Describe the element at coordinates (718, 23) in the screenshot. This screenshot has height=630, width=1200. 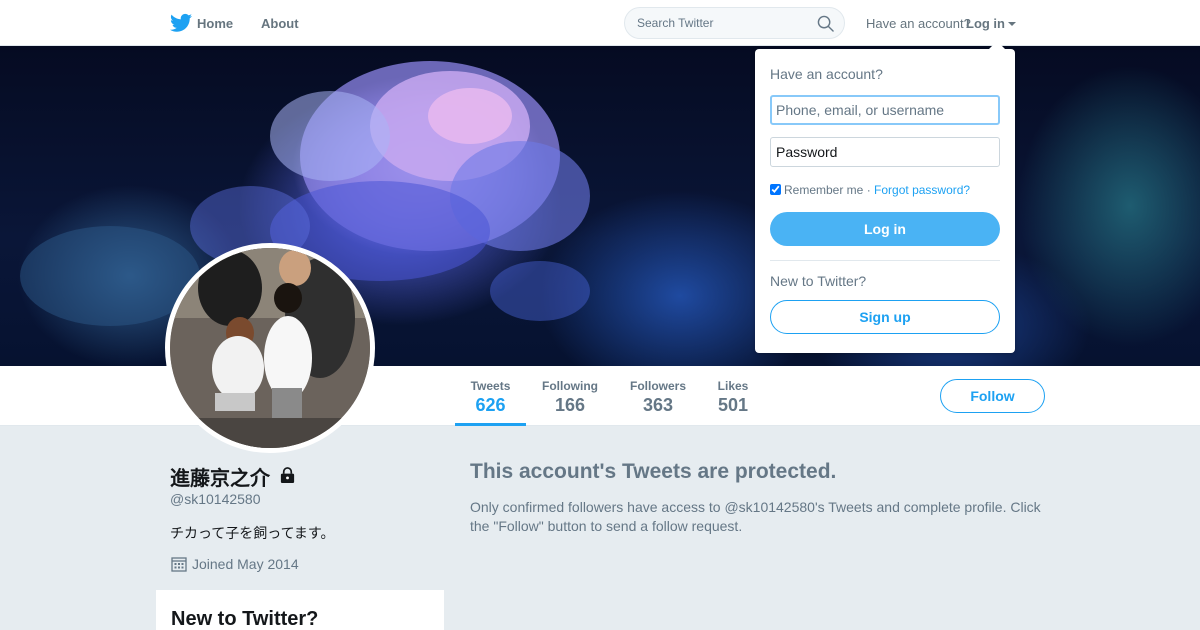
I see `search-input` at that location.